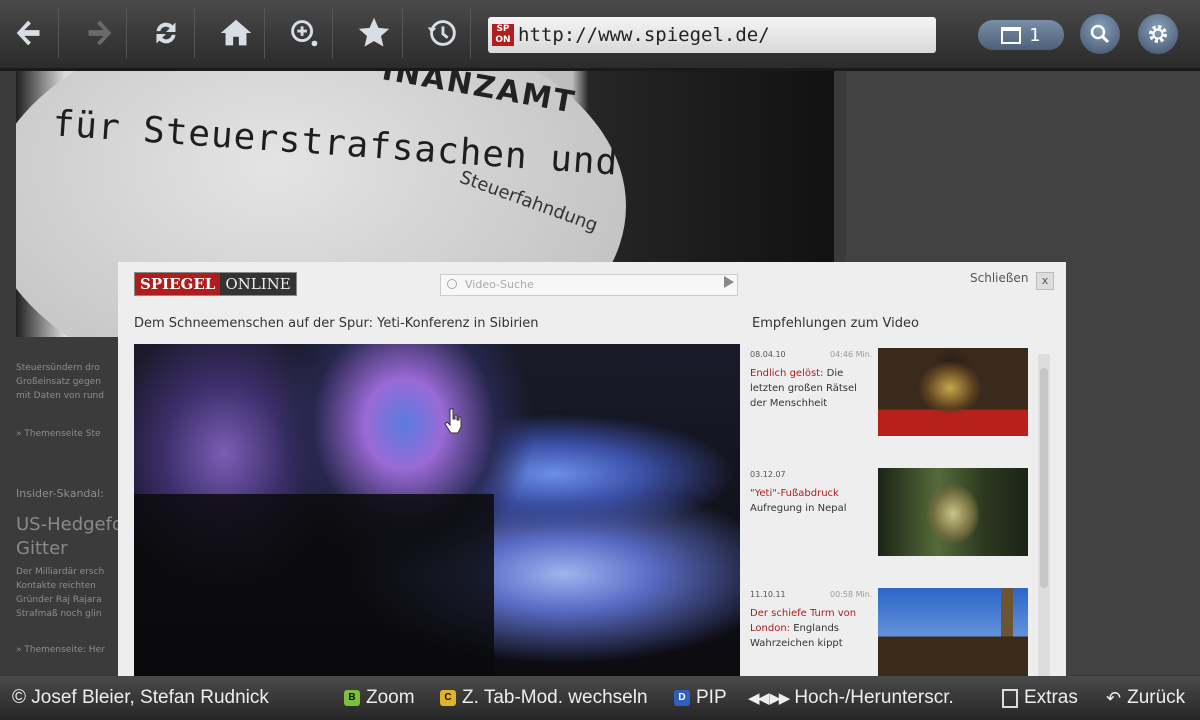 This screenshot has height=720, width=1200. Describe the element at coordinates (769, 698) in the screenshot. I see `rewind-forward-icon: ◀◀ ▶▶` at that location.